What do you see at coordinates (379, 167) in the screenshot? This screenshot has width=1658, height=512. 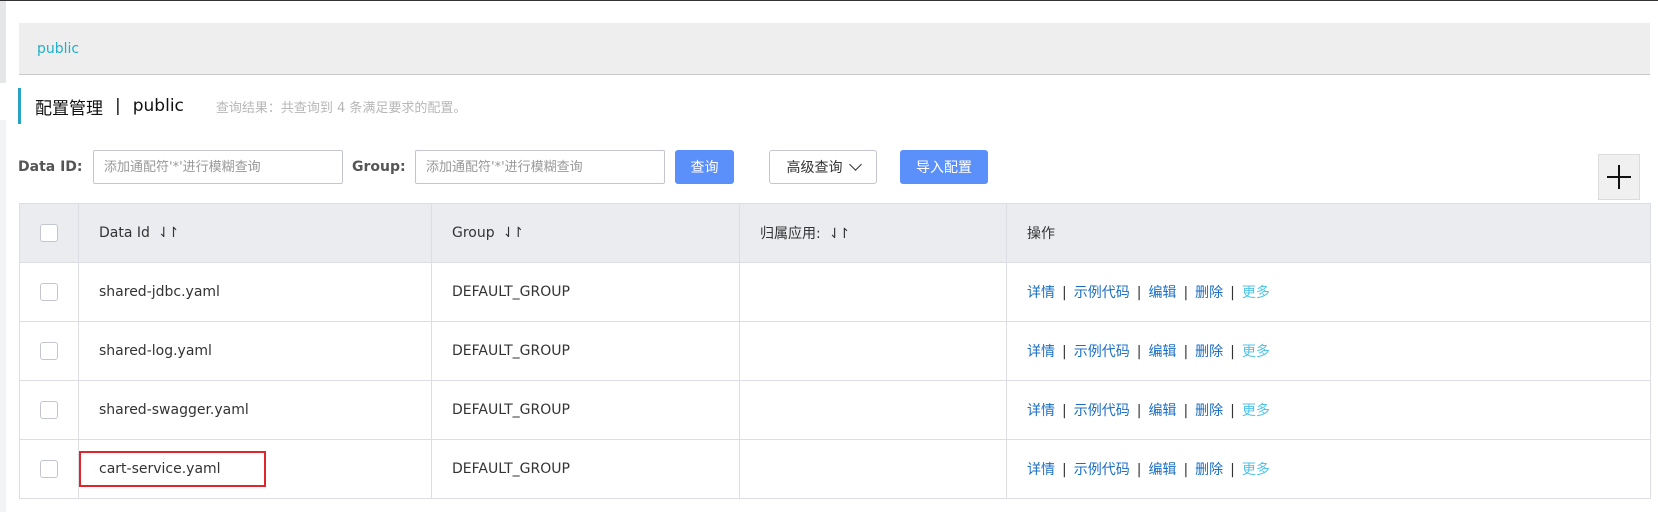 I see `group-label: Group:` at bounding box center [379, 167].